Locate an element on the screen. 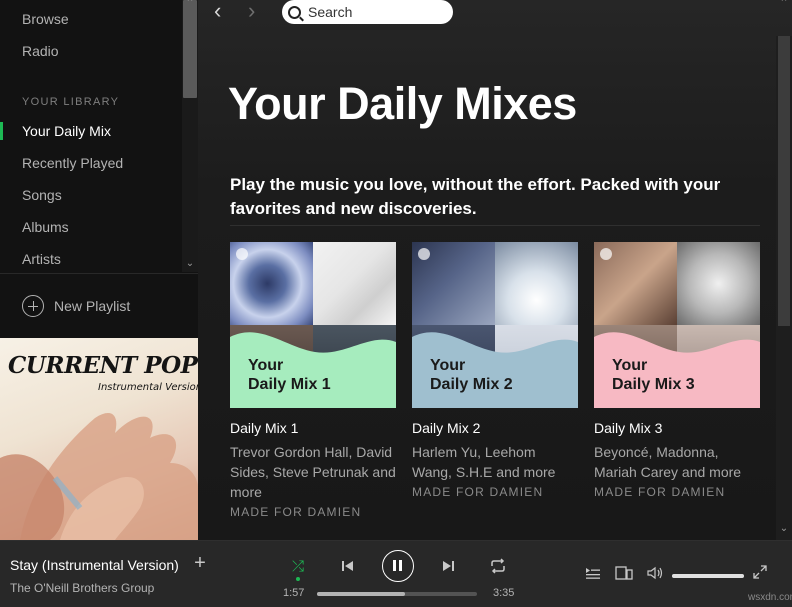  back-arrow-icon: ‹ is located at coordinates (225, 12).